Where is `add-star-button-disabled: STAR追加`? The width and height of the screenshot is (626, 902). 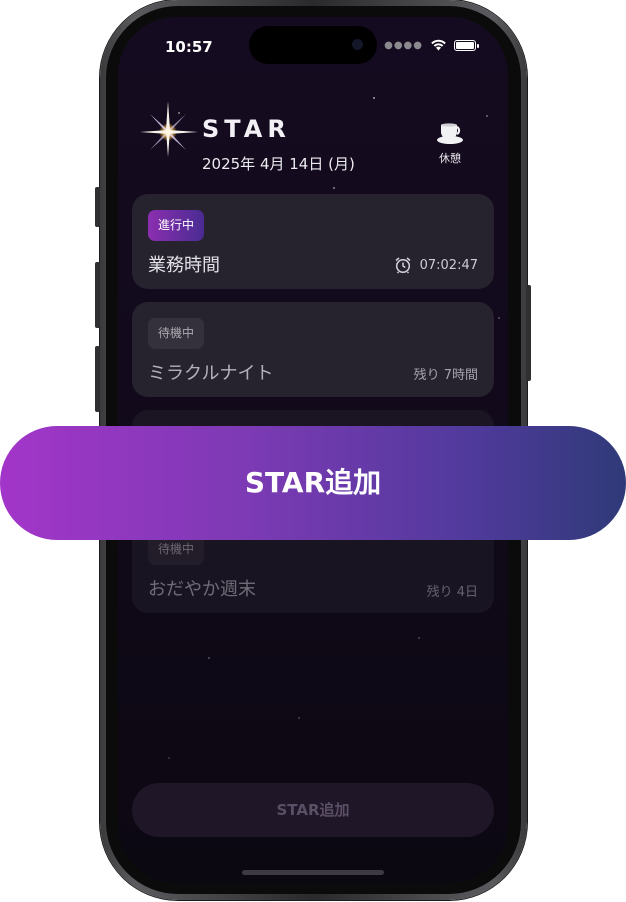 add-star-button-disabled: STAR追加 is located at coordinates (313, 810).